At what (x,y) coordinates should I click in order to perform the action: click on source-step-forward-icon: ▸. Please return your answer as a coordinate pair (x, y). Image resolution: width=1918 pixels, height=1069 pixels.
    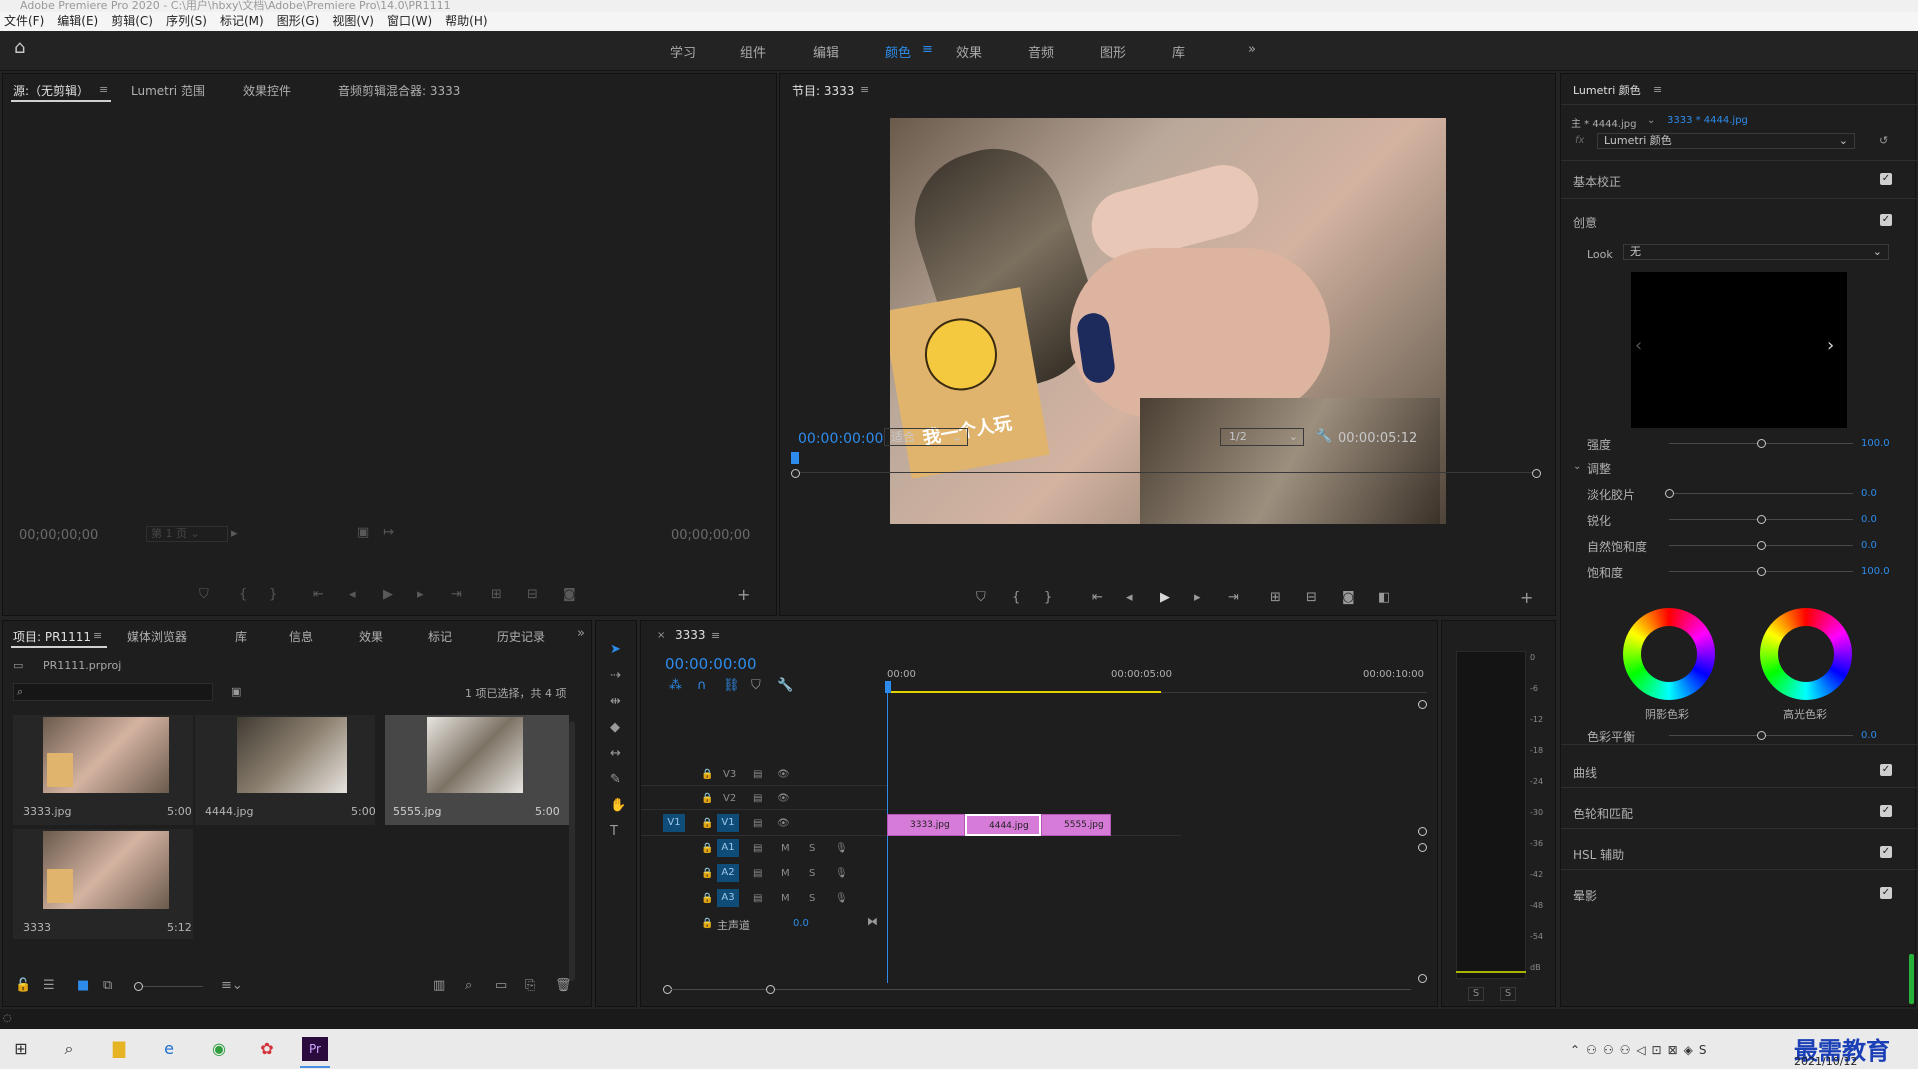
    Looking at the image, I should click on (420, 595).